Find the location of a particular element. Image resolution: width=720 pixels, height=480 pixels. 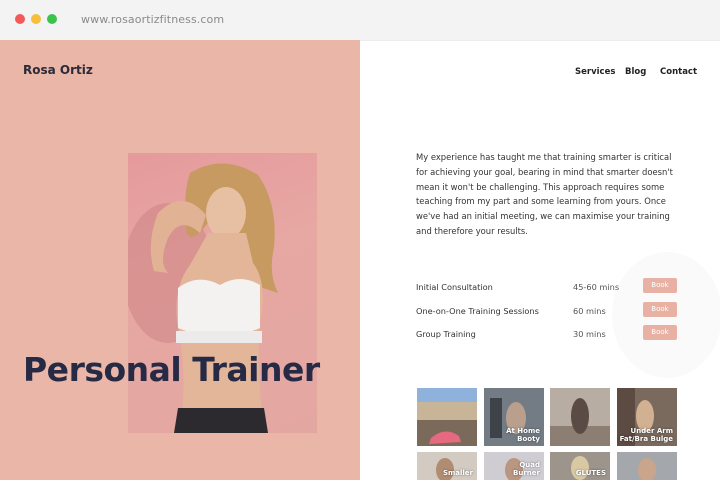

nav-contact-link: Contact is located at coordinates (678, 72).